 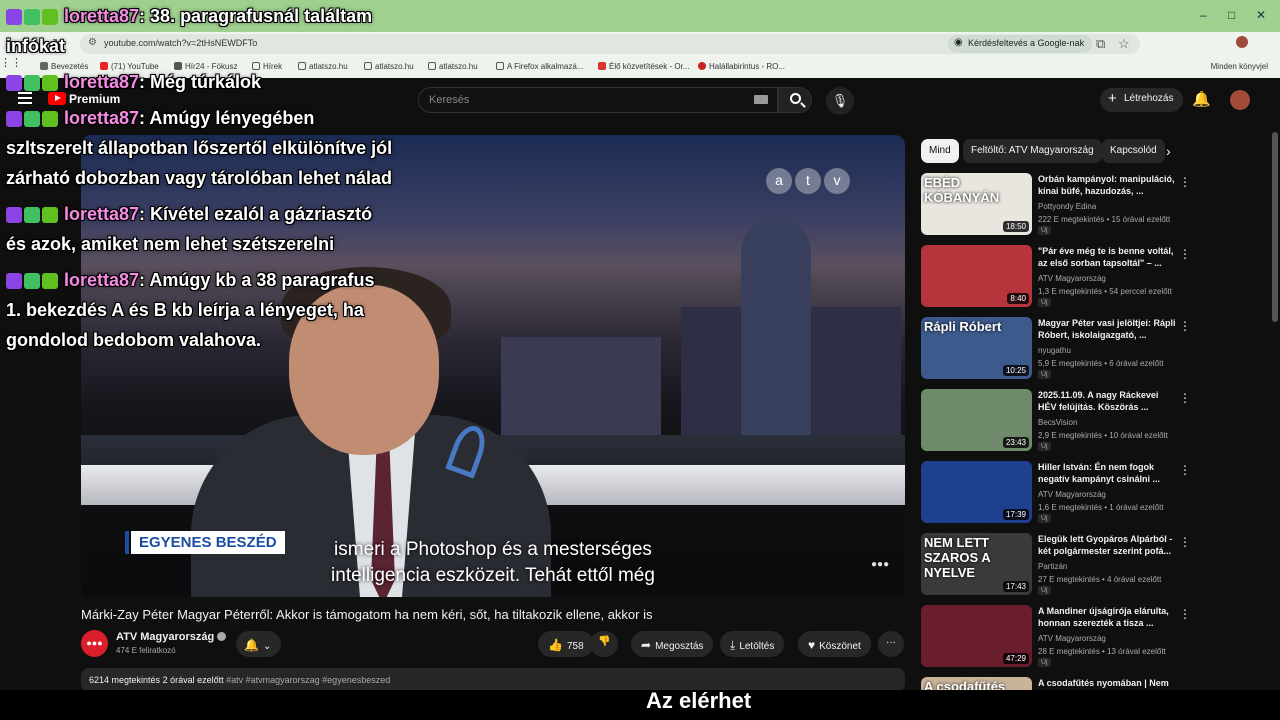 What do you see at coordinates (834, 644) in the screenshot?
I see `thanks-button: ♥ Köszönet` at bounding box center [834, 644].